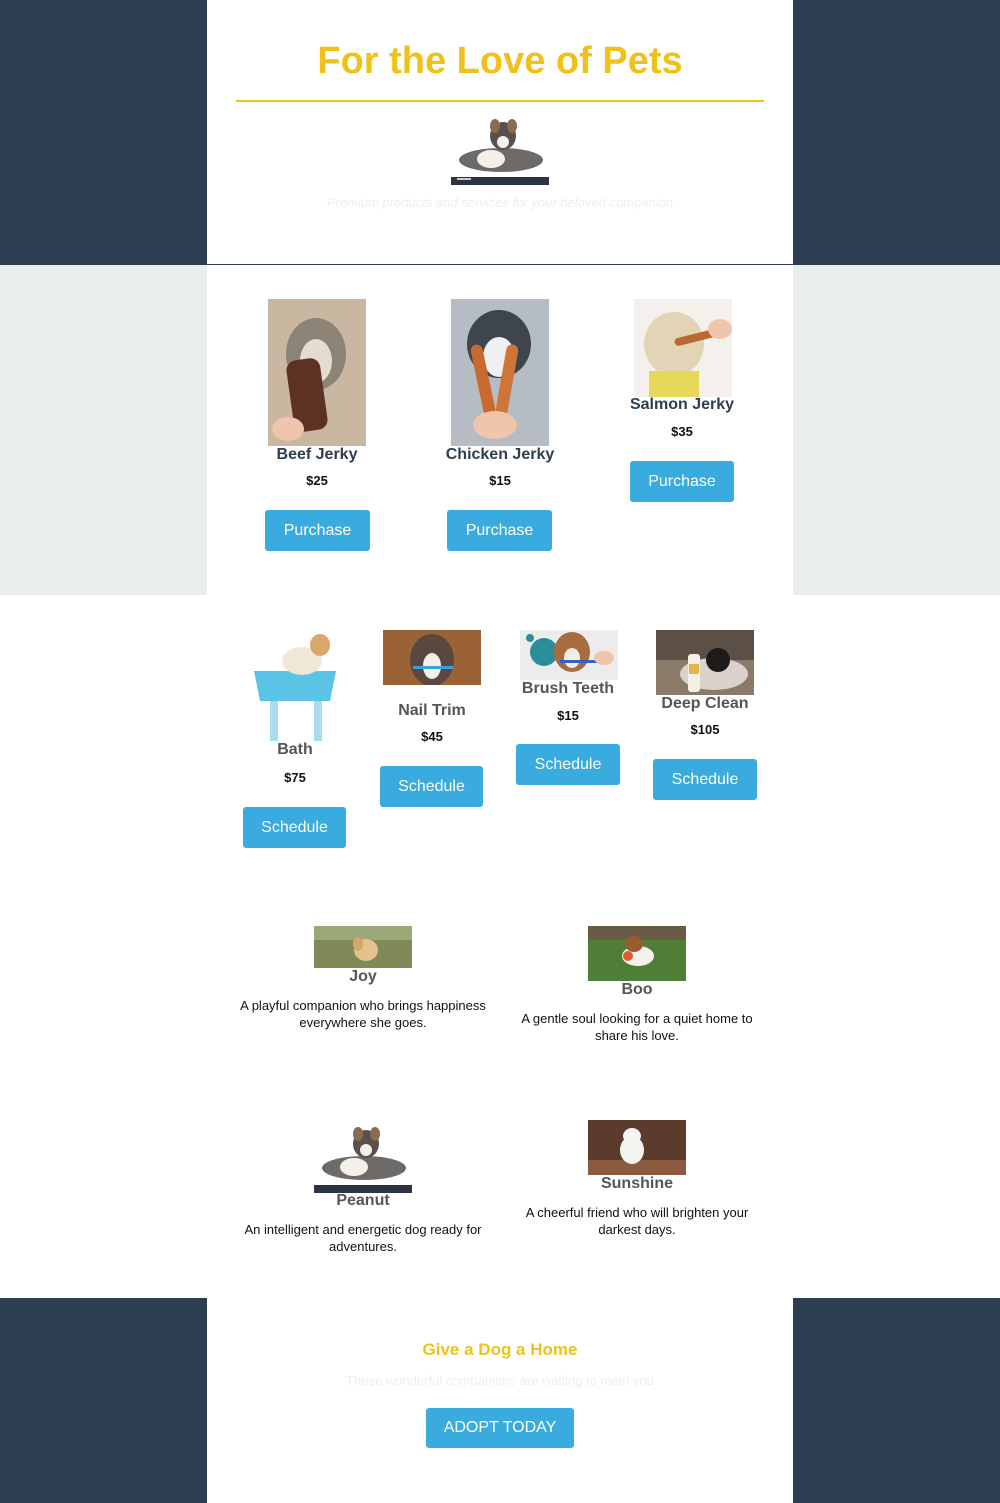 This screenshot has height=1503, width=1000. What do you see at coordinates (500, 1349) in the screenshot?
I see `footer-title: Give a Dog a Home` at bounding box center [500, 1349].